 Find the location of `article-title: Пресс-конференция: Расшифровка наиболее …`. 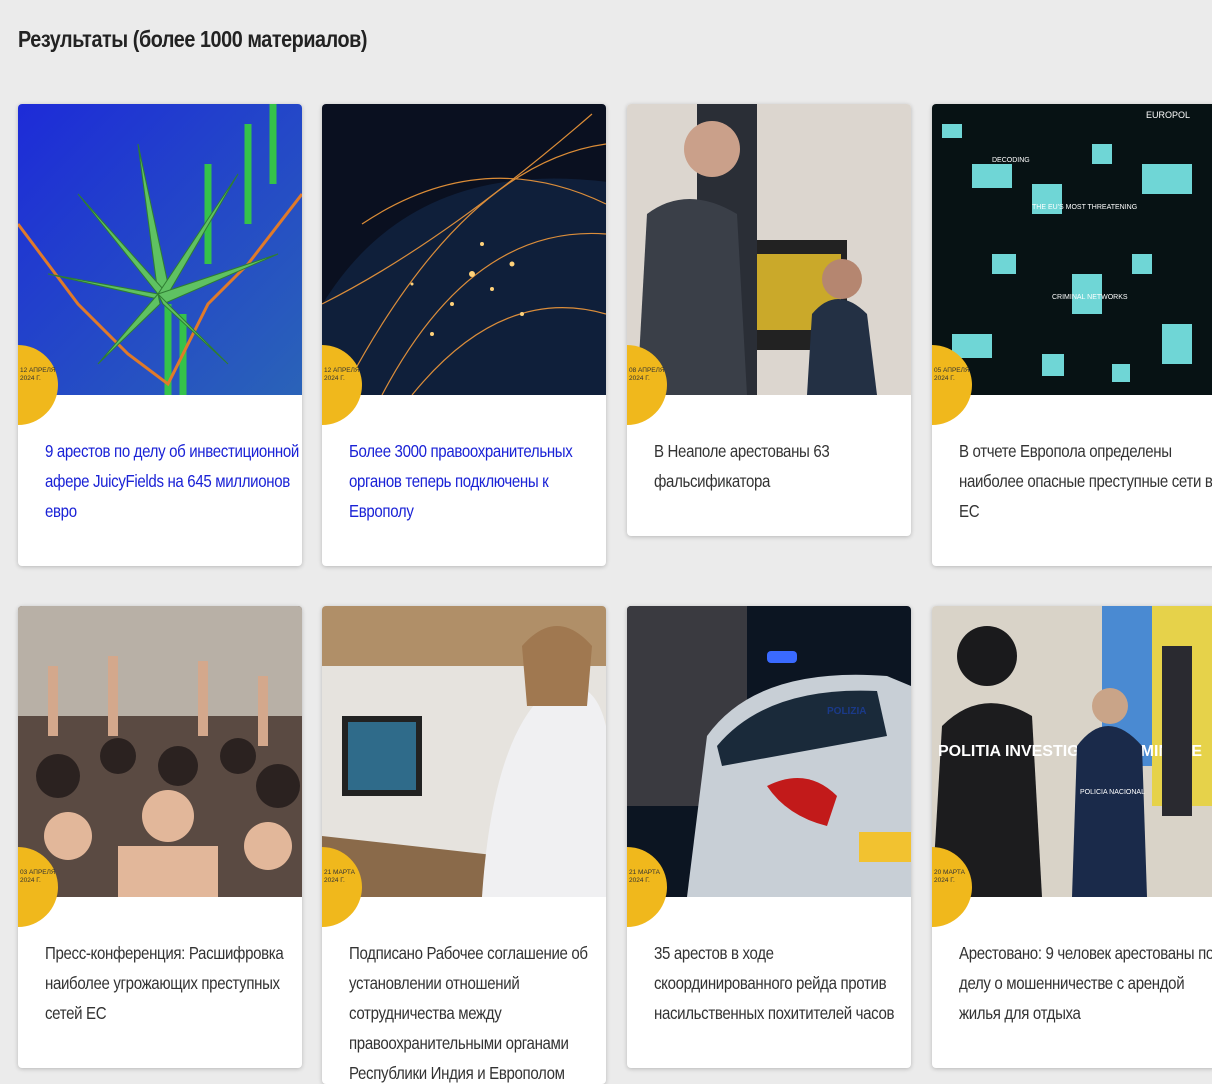

article-title: Пресс-конференция: Расшифровка наиболее … is located at coordinates (173, 983).